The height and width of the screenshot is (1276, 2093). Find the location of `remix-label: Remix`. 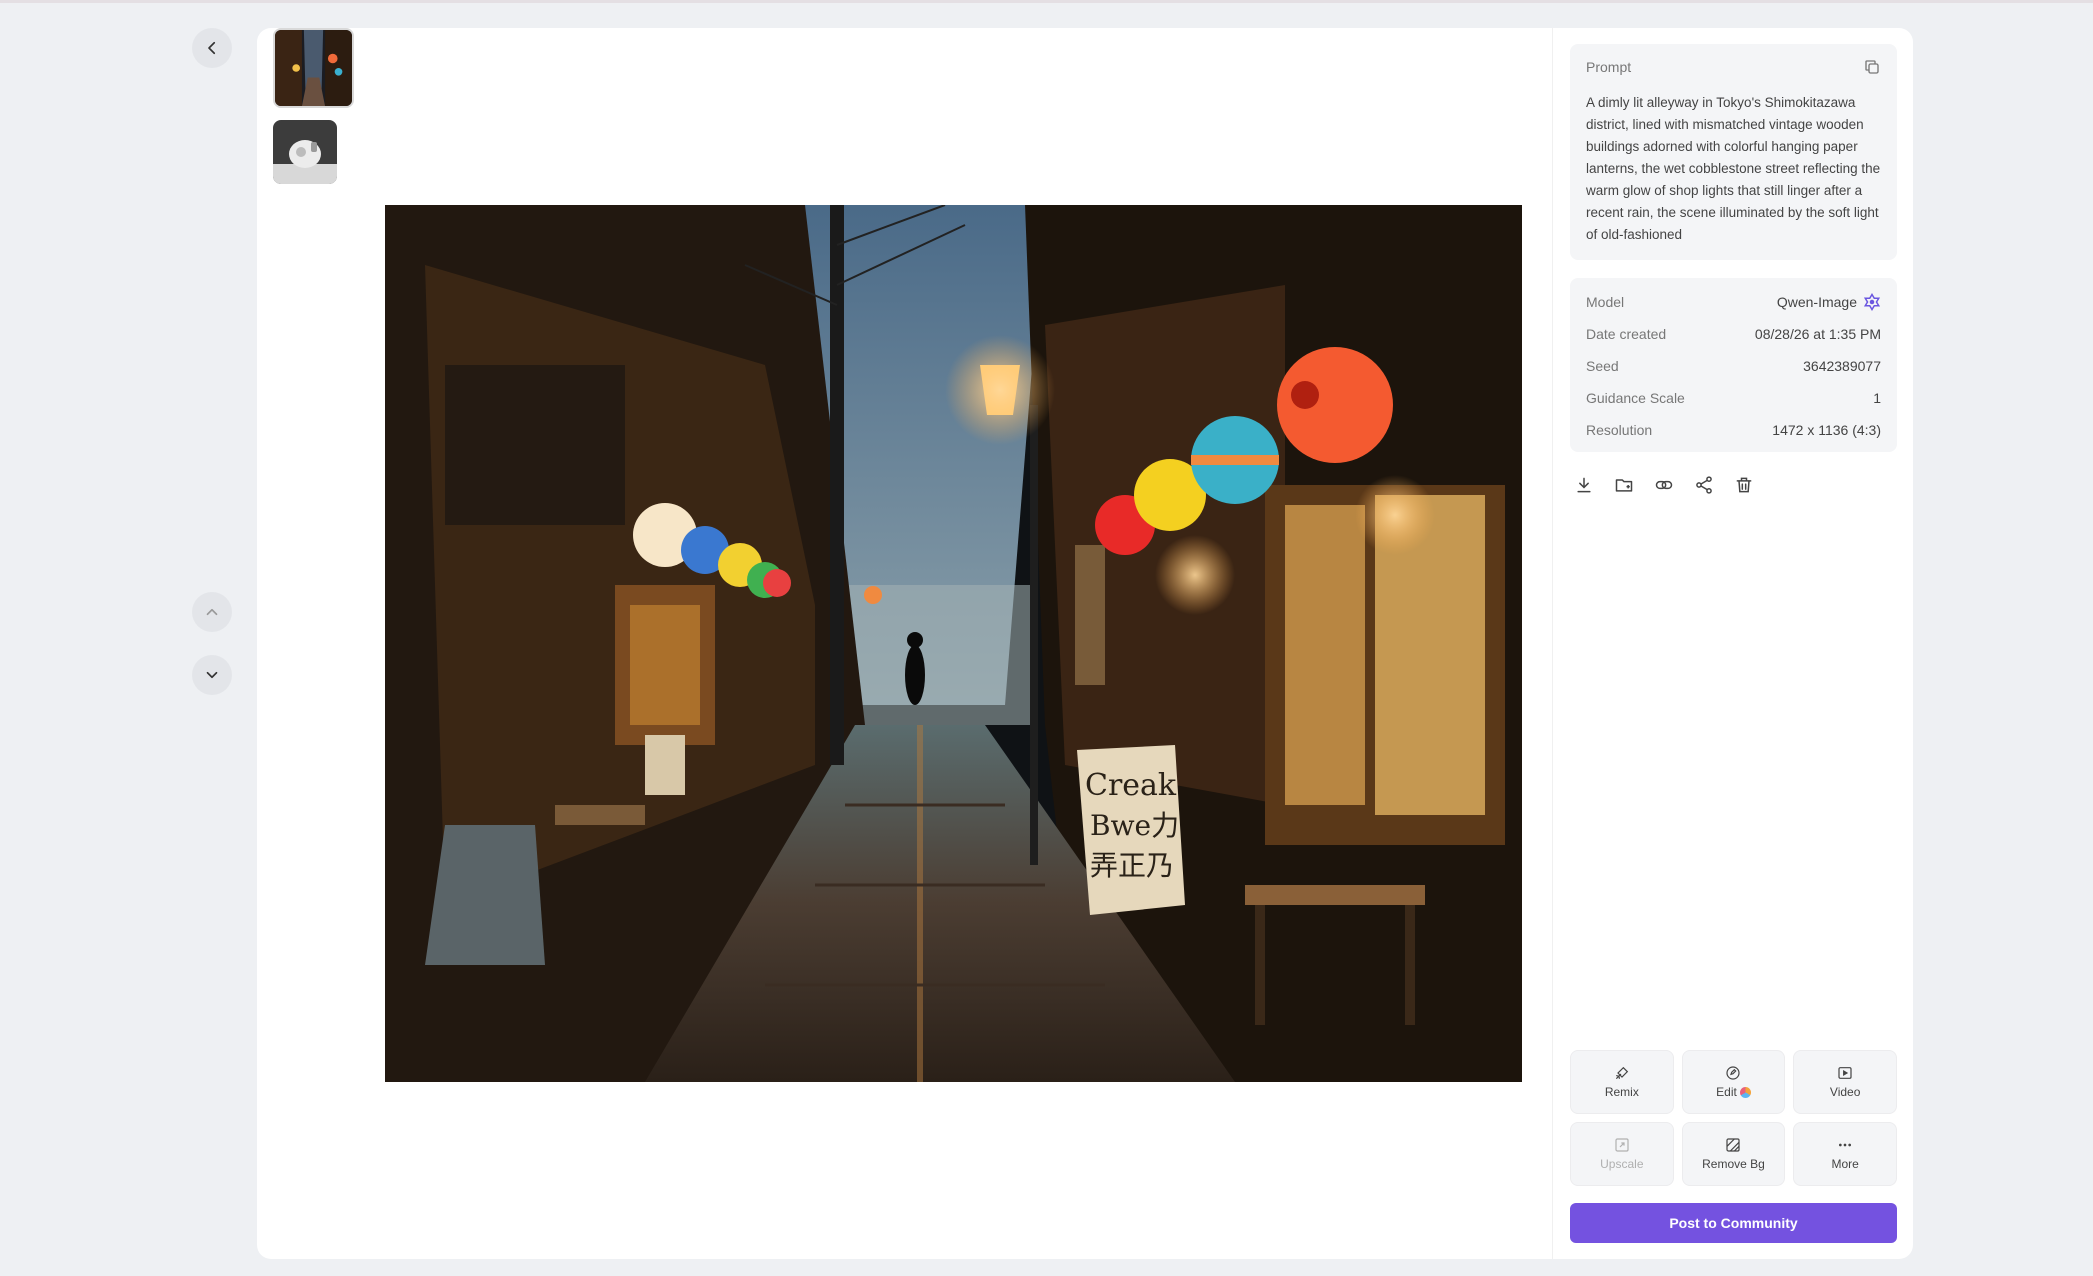

remix-label: Remix is located at coordinates (1621, 1092).